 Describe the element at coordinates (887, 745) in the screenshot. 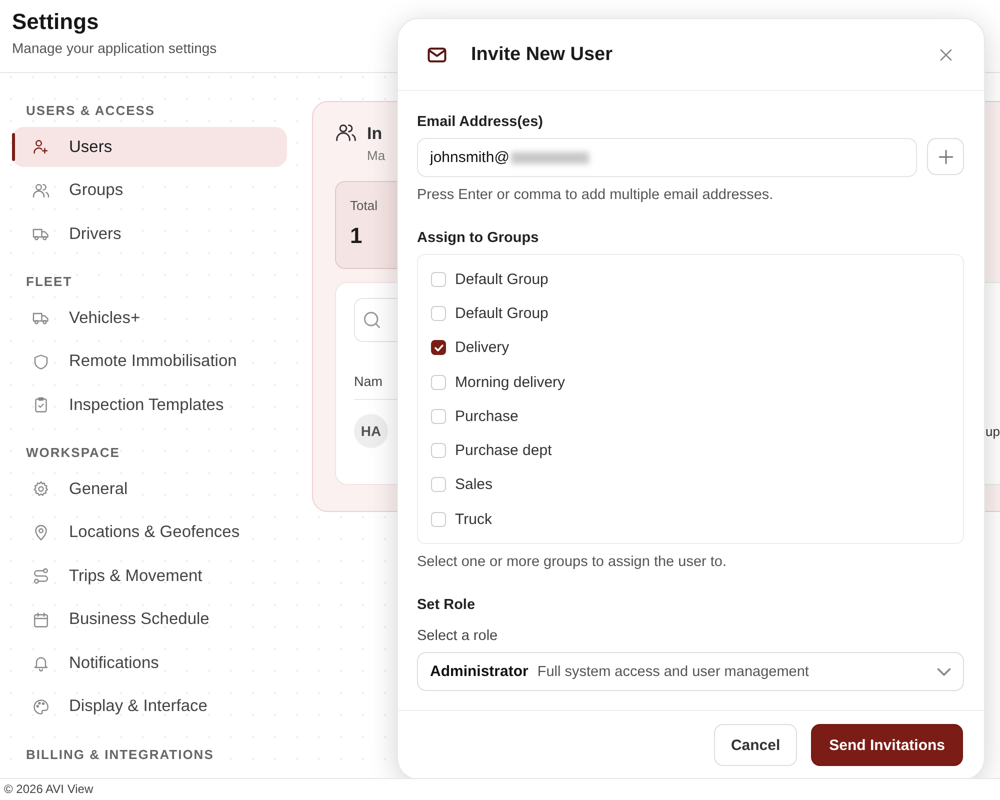

I see `send-button: Send Invitations` at that location.